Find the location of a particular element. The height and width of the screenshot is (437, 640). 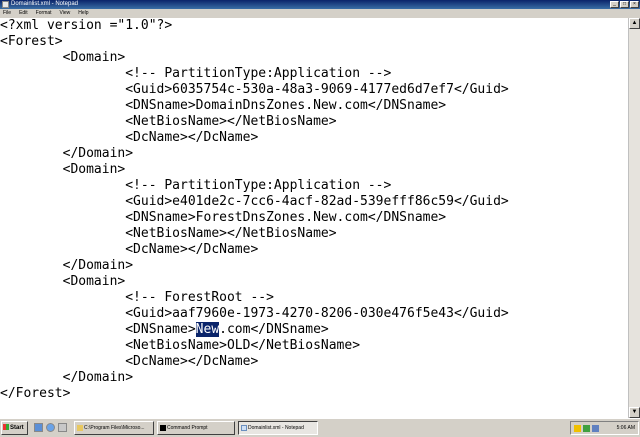

task-notepad: Domainlist.xml - Notepad is located at coordinates (278, 428).